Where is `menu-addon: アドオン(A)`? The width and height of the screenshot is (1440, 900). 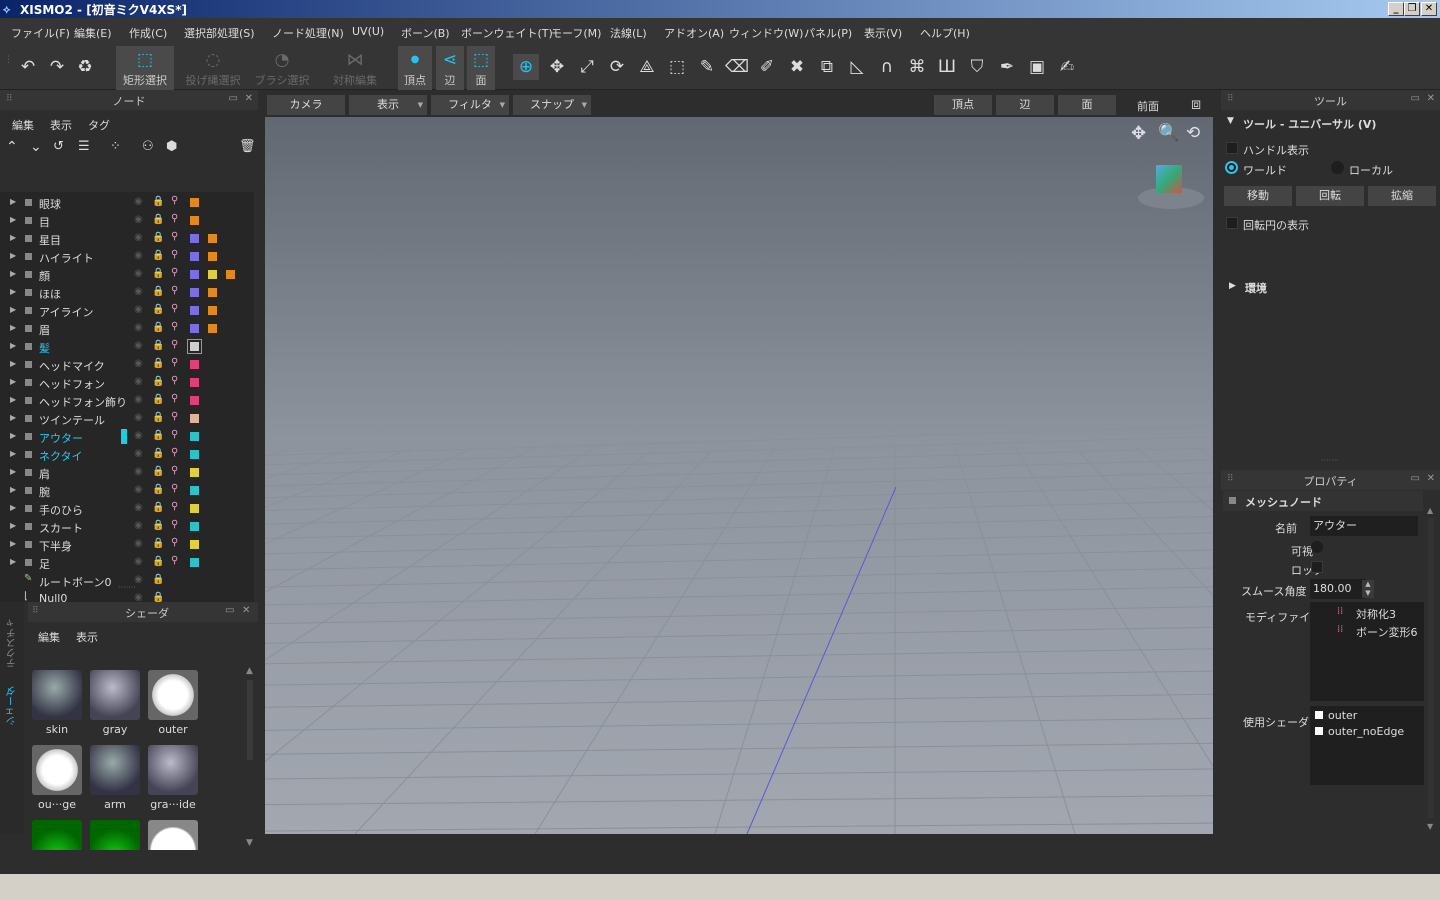 menu-addon: アドオン(A) is located at coordinates (694, 33).